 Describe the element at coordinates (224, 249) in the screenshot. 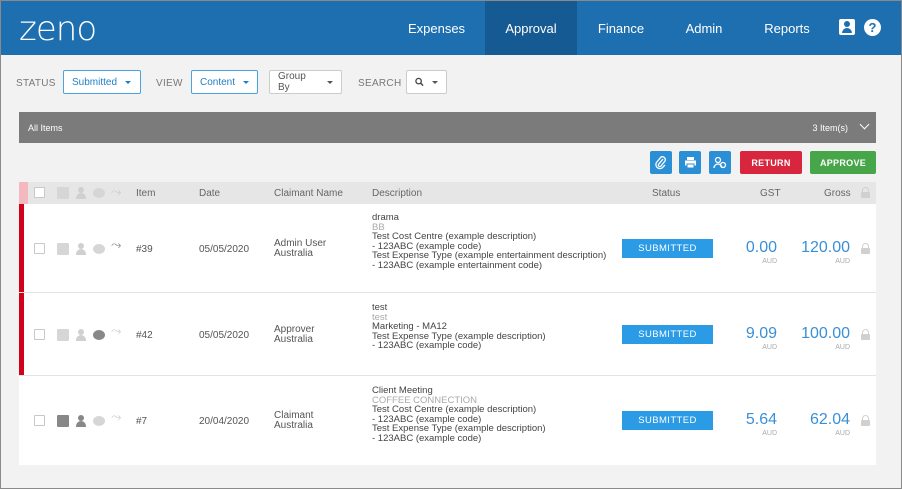

I see `row-date: 05/05/2020` at that location.